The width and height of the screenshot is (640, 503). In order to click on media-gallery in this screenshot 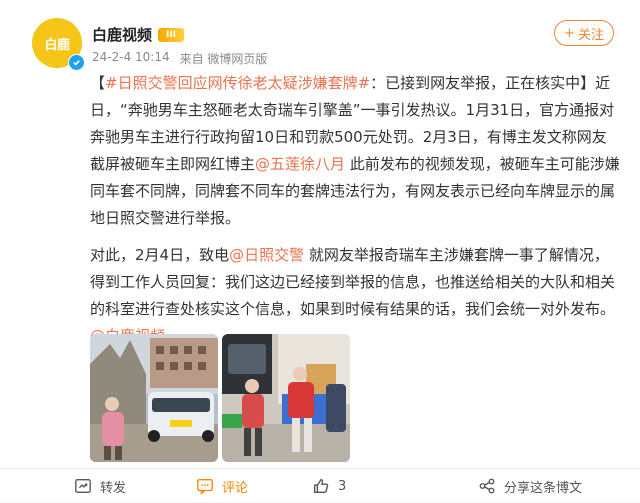, I will do `click(220, 398)`.